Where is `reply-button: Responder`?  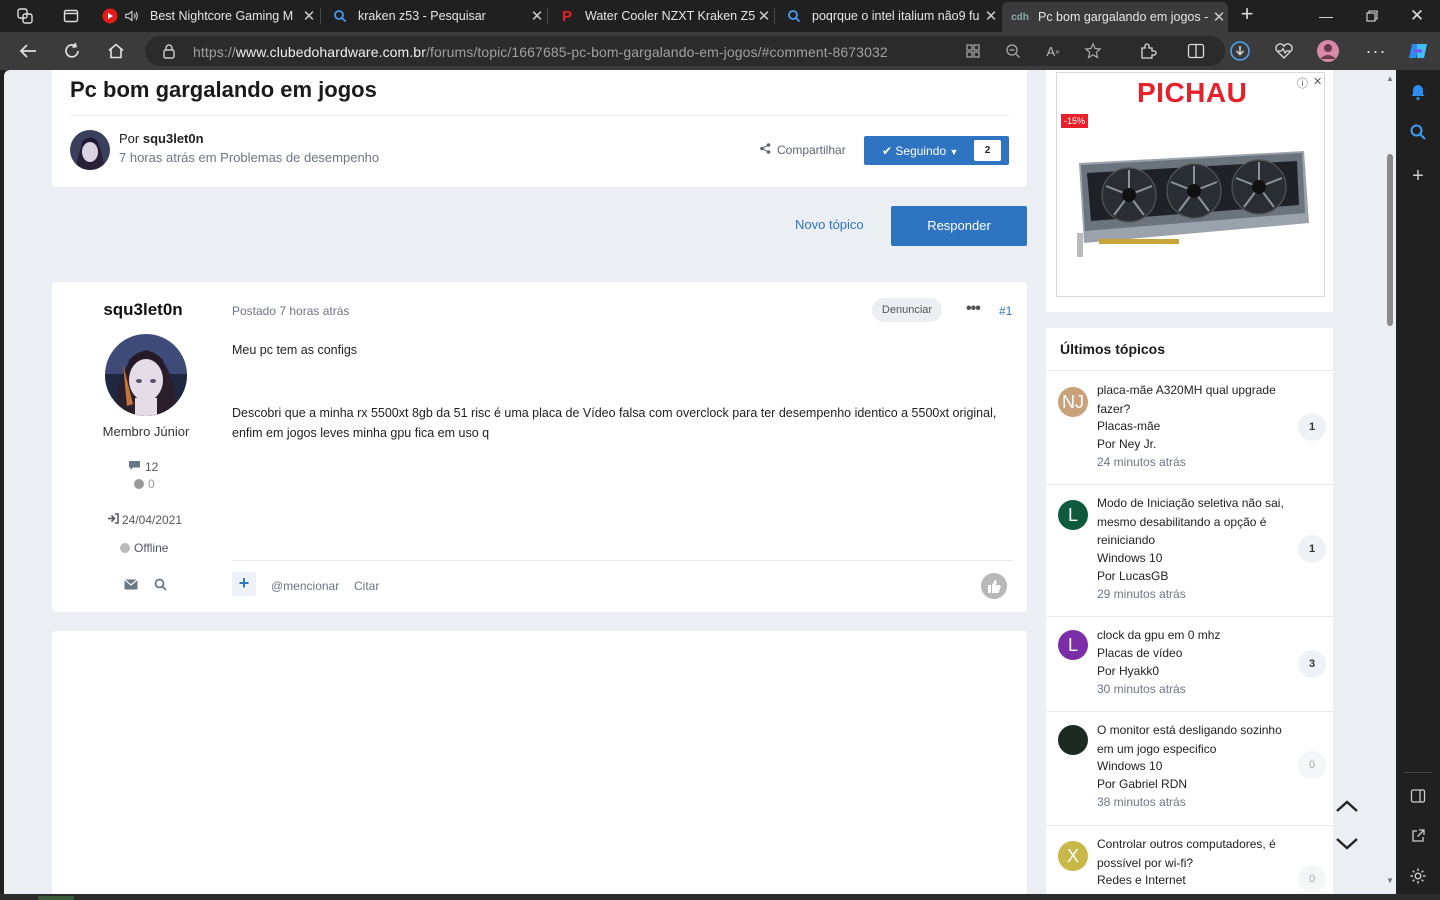
reply-button: Responder is located at coordinates (959, 226).